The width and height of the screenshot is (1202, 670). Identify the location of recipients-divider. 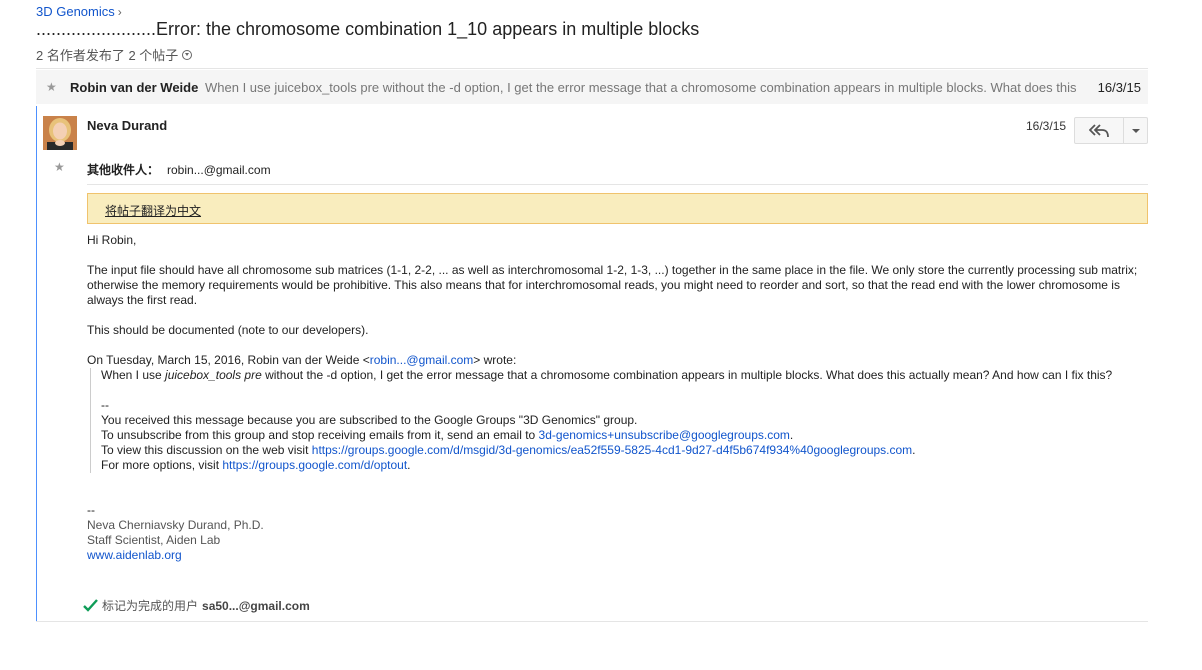
(617, 184).